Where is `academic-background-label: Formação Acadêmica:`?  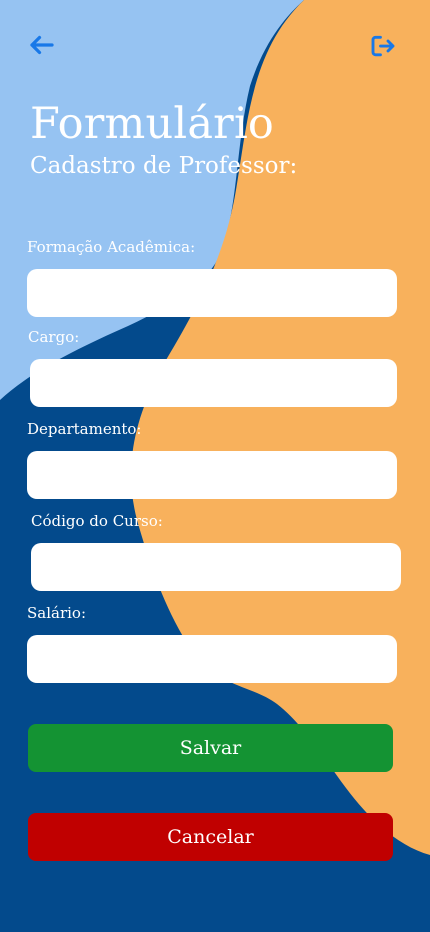 academic-background-label: Formação Acadêmica: is located at coordinates (111, 247).